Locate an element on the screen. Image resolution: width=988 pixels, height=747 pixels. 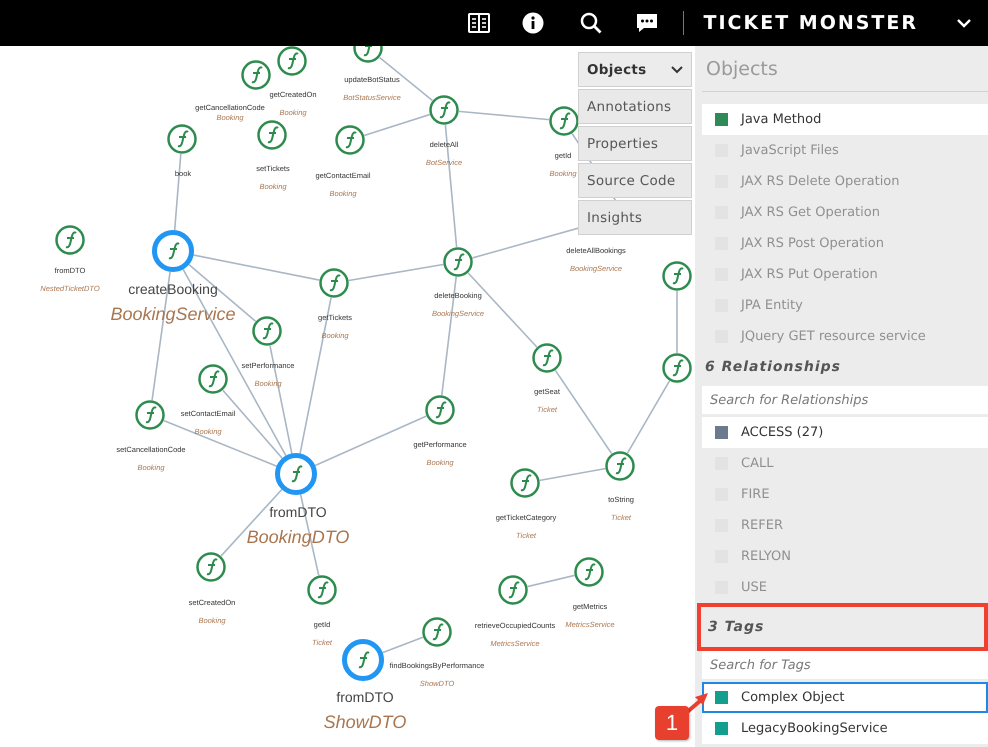
filter-item: JavaScript Files is located at coordinates (845, 150).